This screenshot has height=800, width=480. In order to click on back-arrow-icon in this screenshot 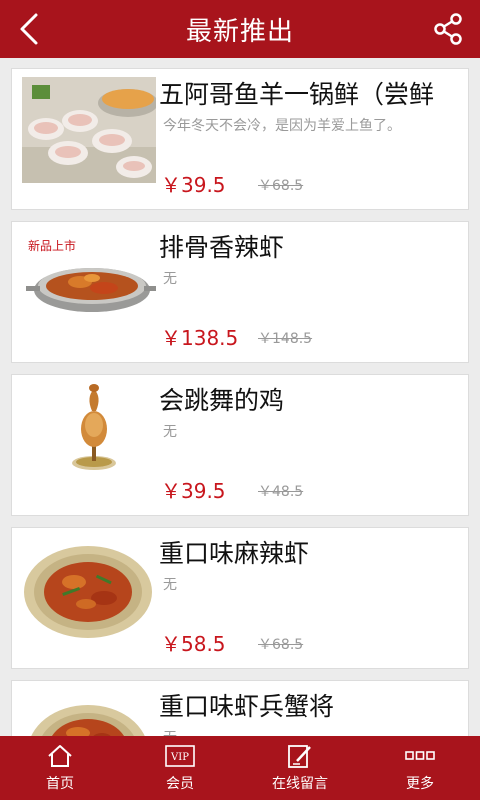, I will do `click(29, 29)`.